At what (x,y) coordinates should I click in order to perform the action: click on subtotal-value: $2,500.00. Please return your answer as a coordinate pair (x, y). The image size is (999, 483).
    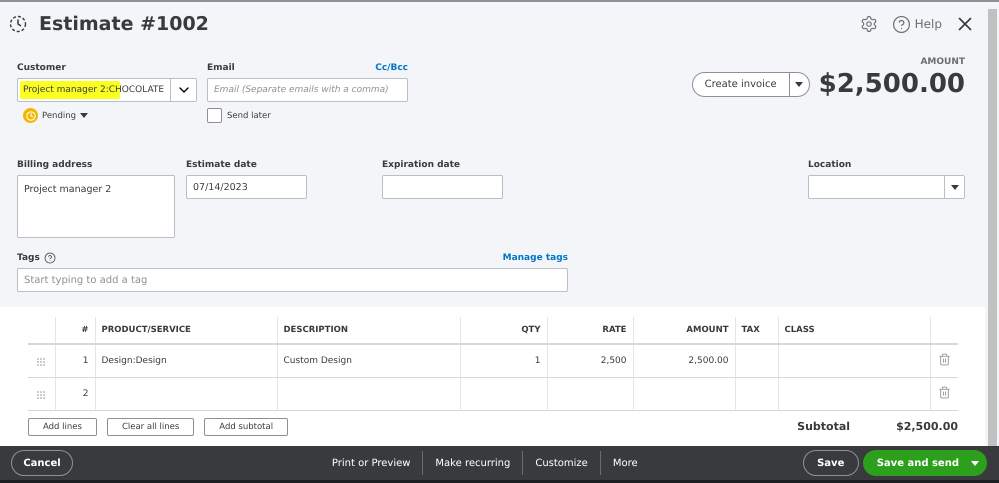
    Looking at the image, I should click on (927, 426).